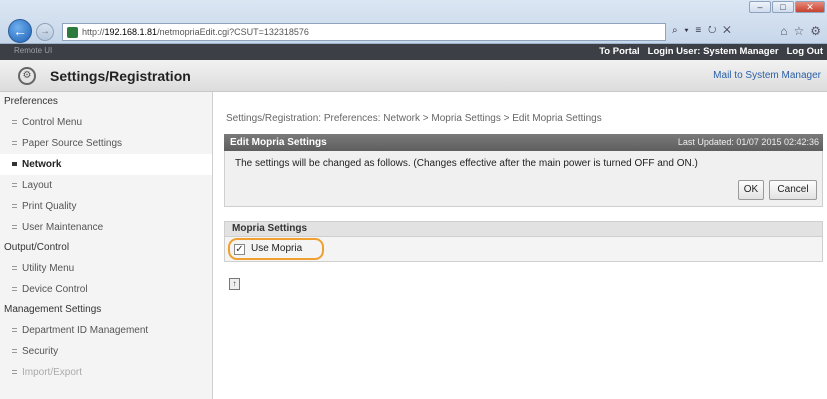 The image size is (827, 399). I want to click on sidebar-item-label: Network, so click(42, 164).